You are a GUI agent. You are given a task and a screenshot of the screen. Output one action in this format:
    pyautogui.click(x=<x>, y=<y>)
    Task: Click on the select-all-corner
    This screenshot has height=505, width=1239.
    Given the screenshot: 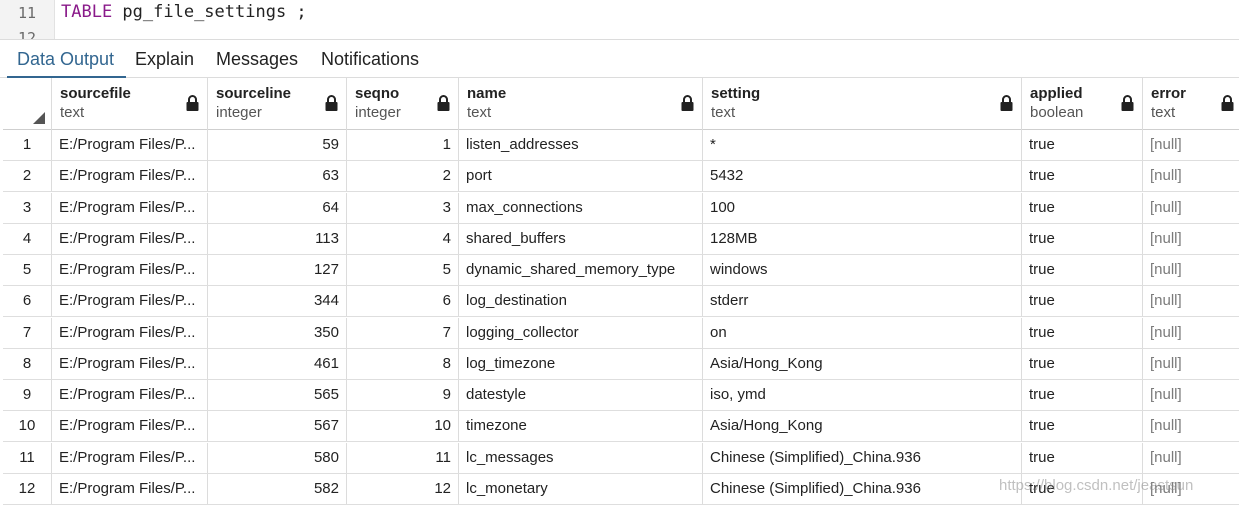 What is the action you would take?
    pyautogui.click(x=27, y=104)
    